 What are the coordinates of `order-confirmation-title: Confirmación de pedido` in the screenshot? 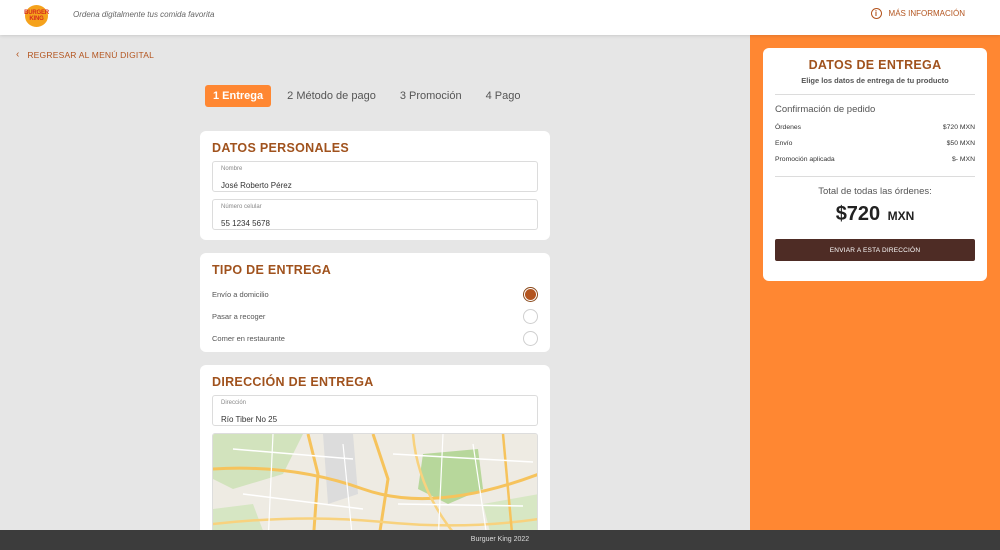 It's located at (825, 109).